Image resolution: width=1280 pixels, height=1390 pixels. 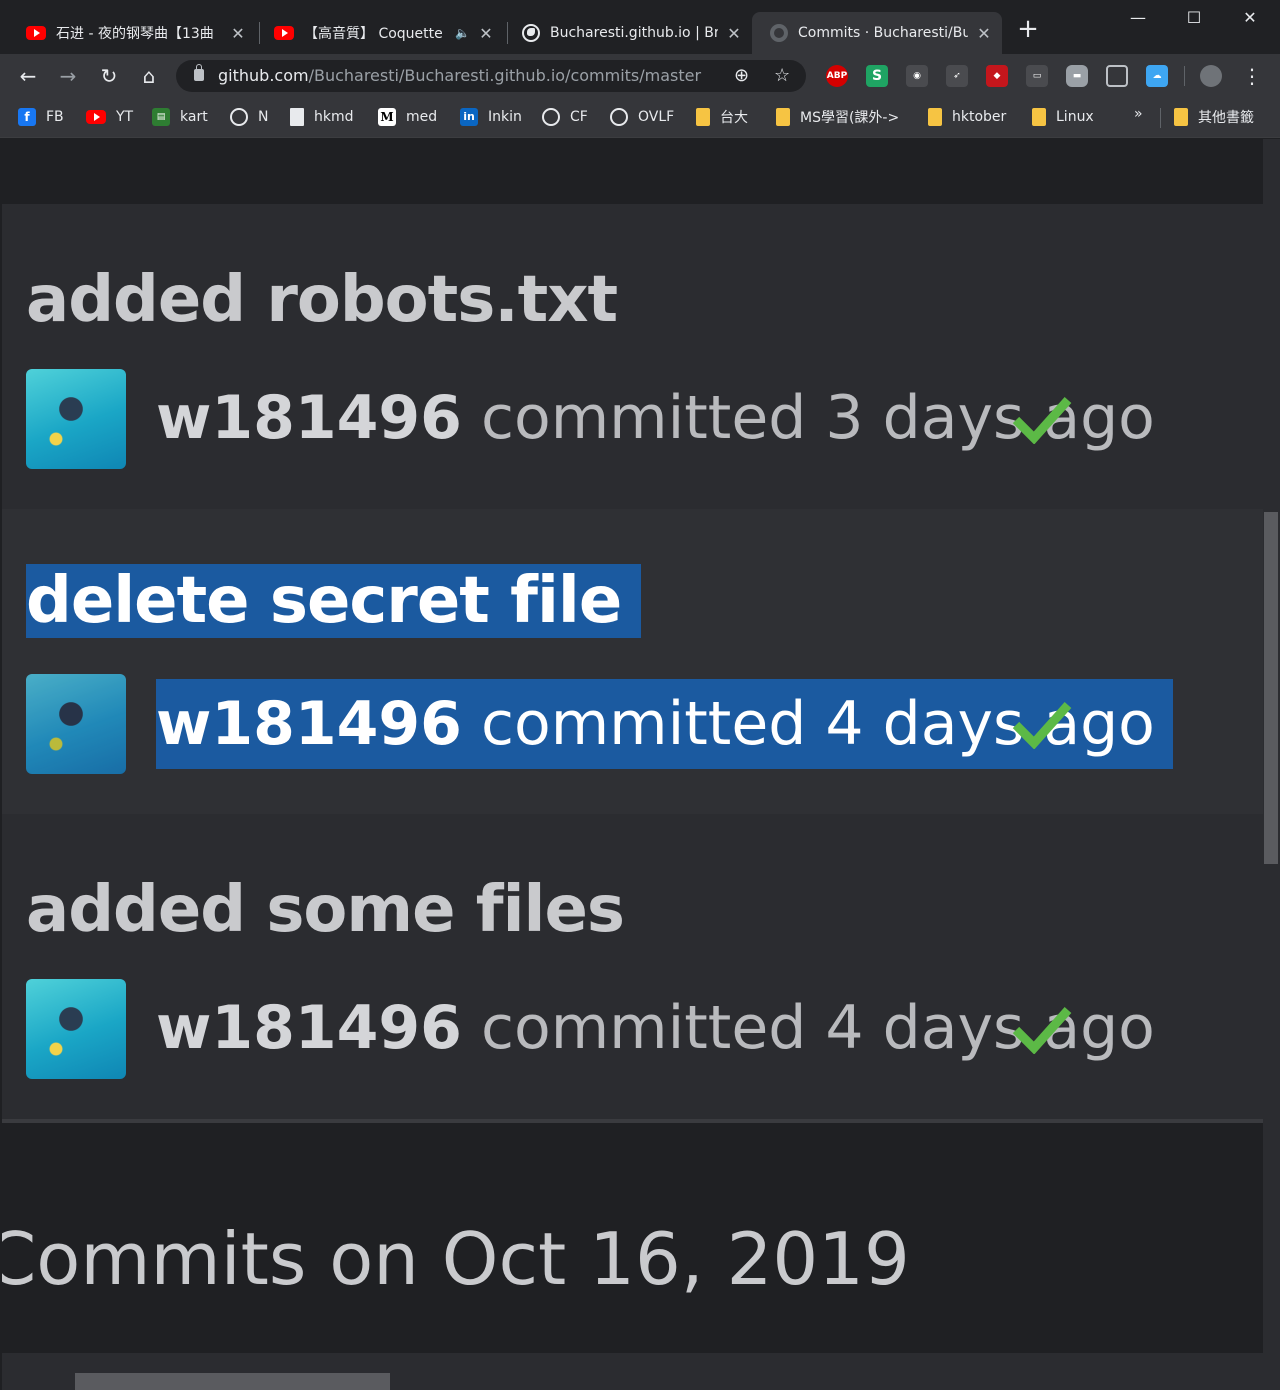 I want to click on bookmark-med: Mmed, so click(x=407, y=117).